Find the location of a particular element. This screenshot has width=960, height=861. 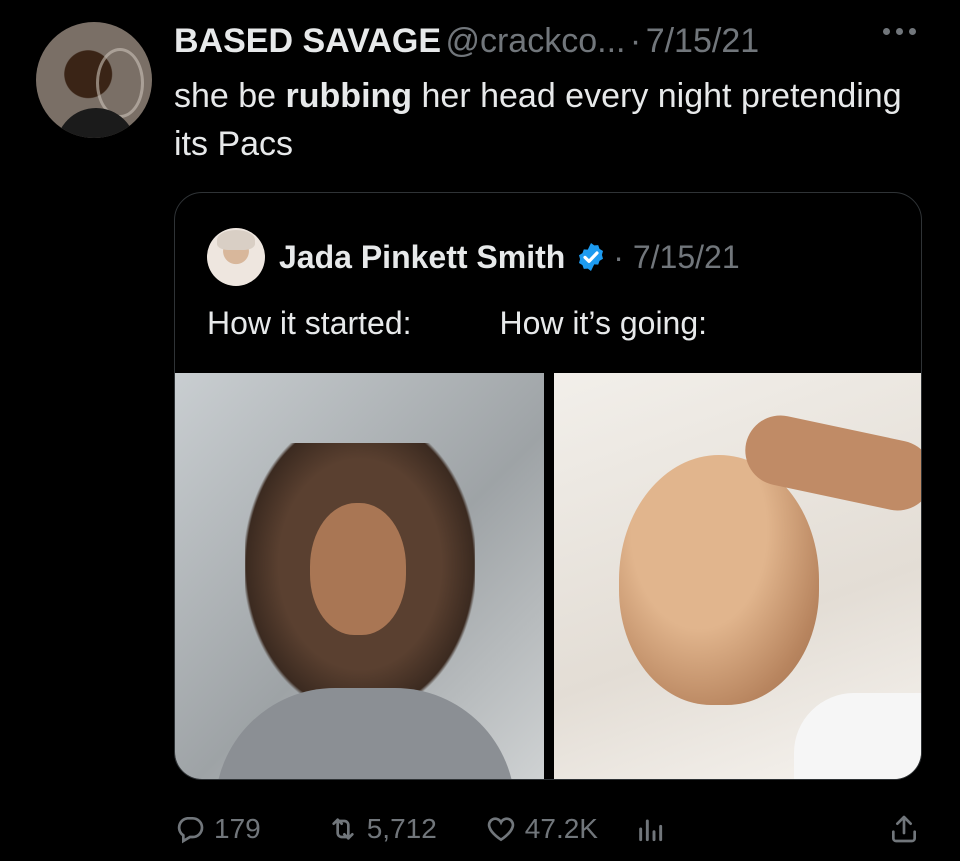

quoted-date-value: 7/15/21 is located at coordinates (686, 257).